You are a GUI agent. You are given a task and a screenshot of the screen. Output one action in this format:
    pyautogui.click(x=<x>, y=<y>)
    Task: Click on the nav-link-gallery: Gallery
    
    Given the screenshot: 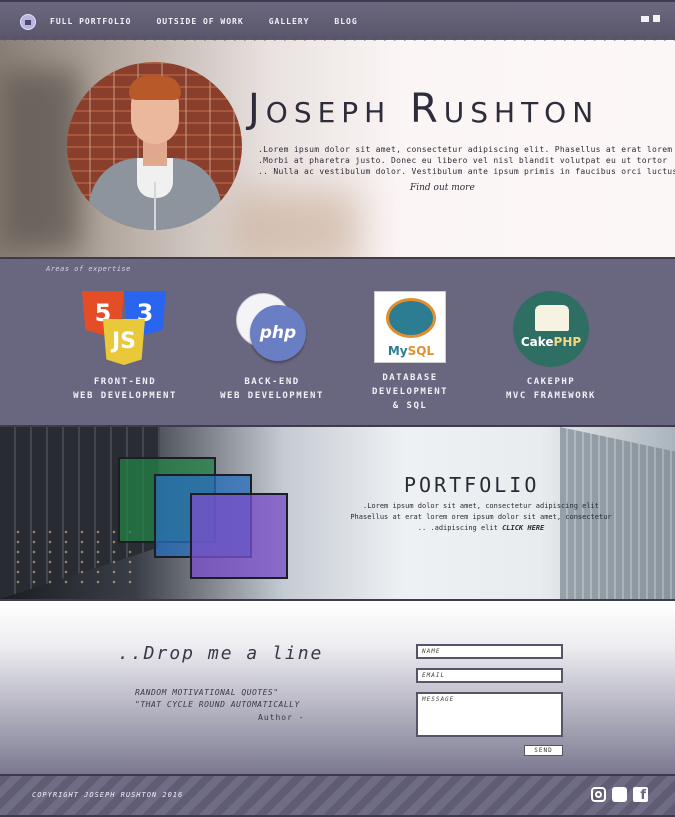 What is the action you would take?
    pyautogui.click(x=289, y=21)
    